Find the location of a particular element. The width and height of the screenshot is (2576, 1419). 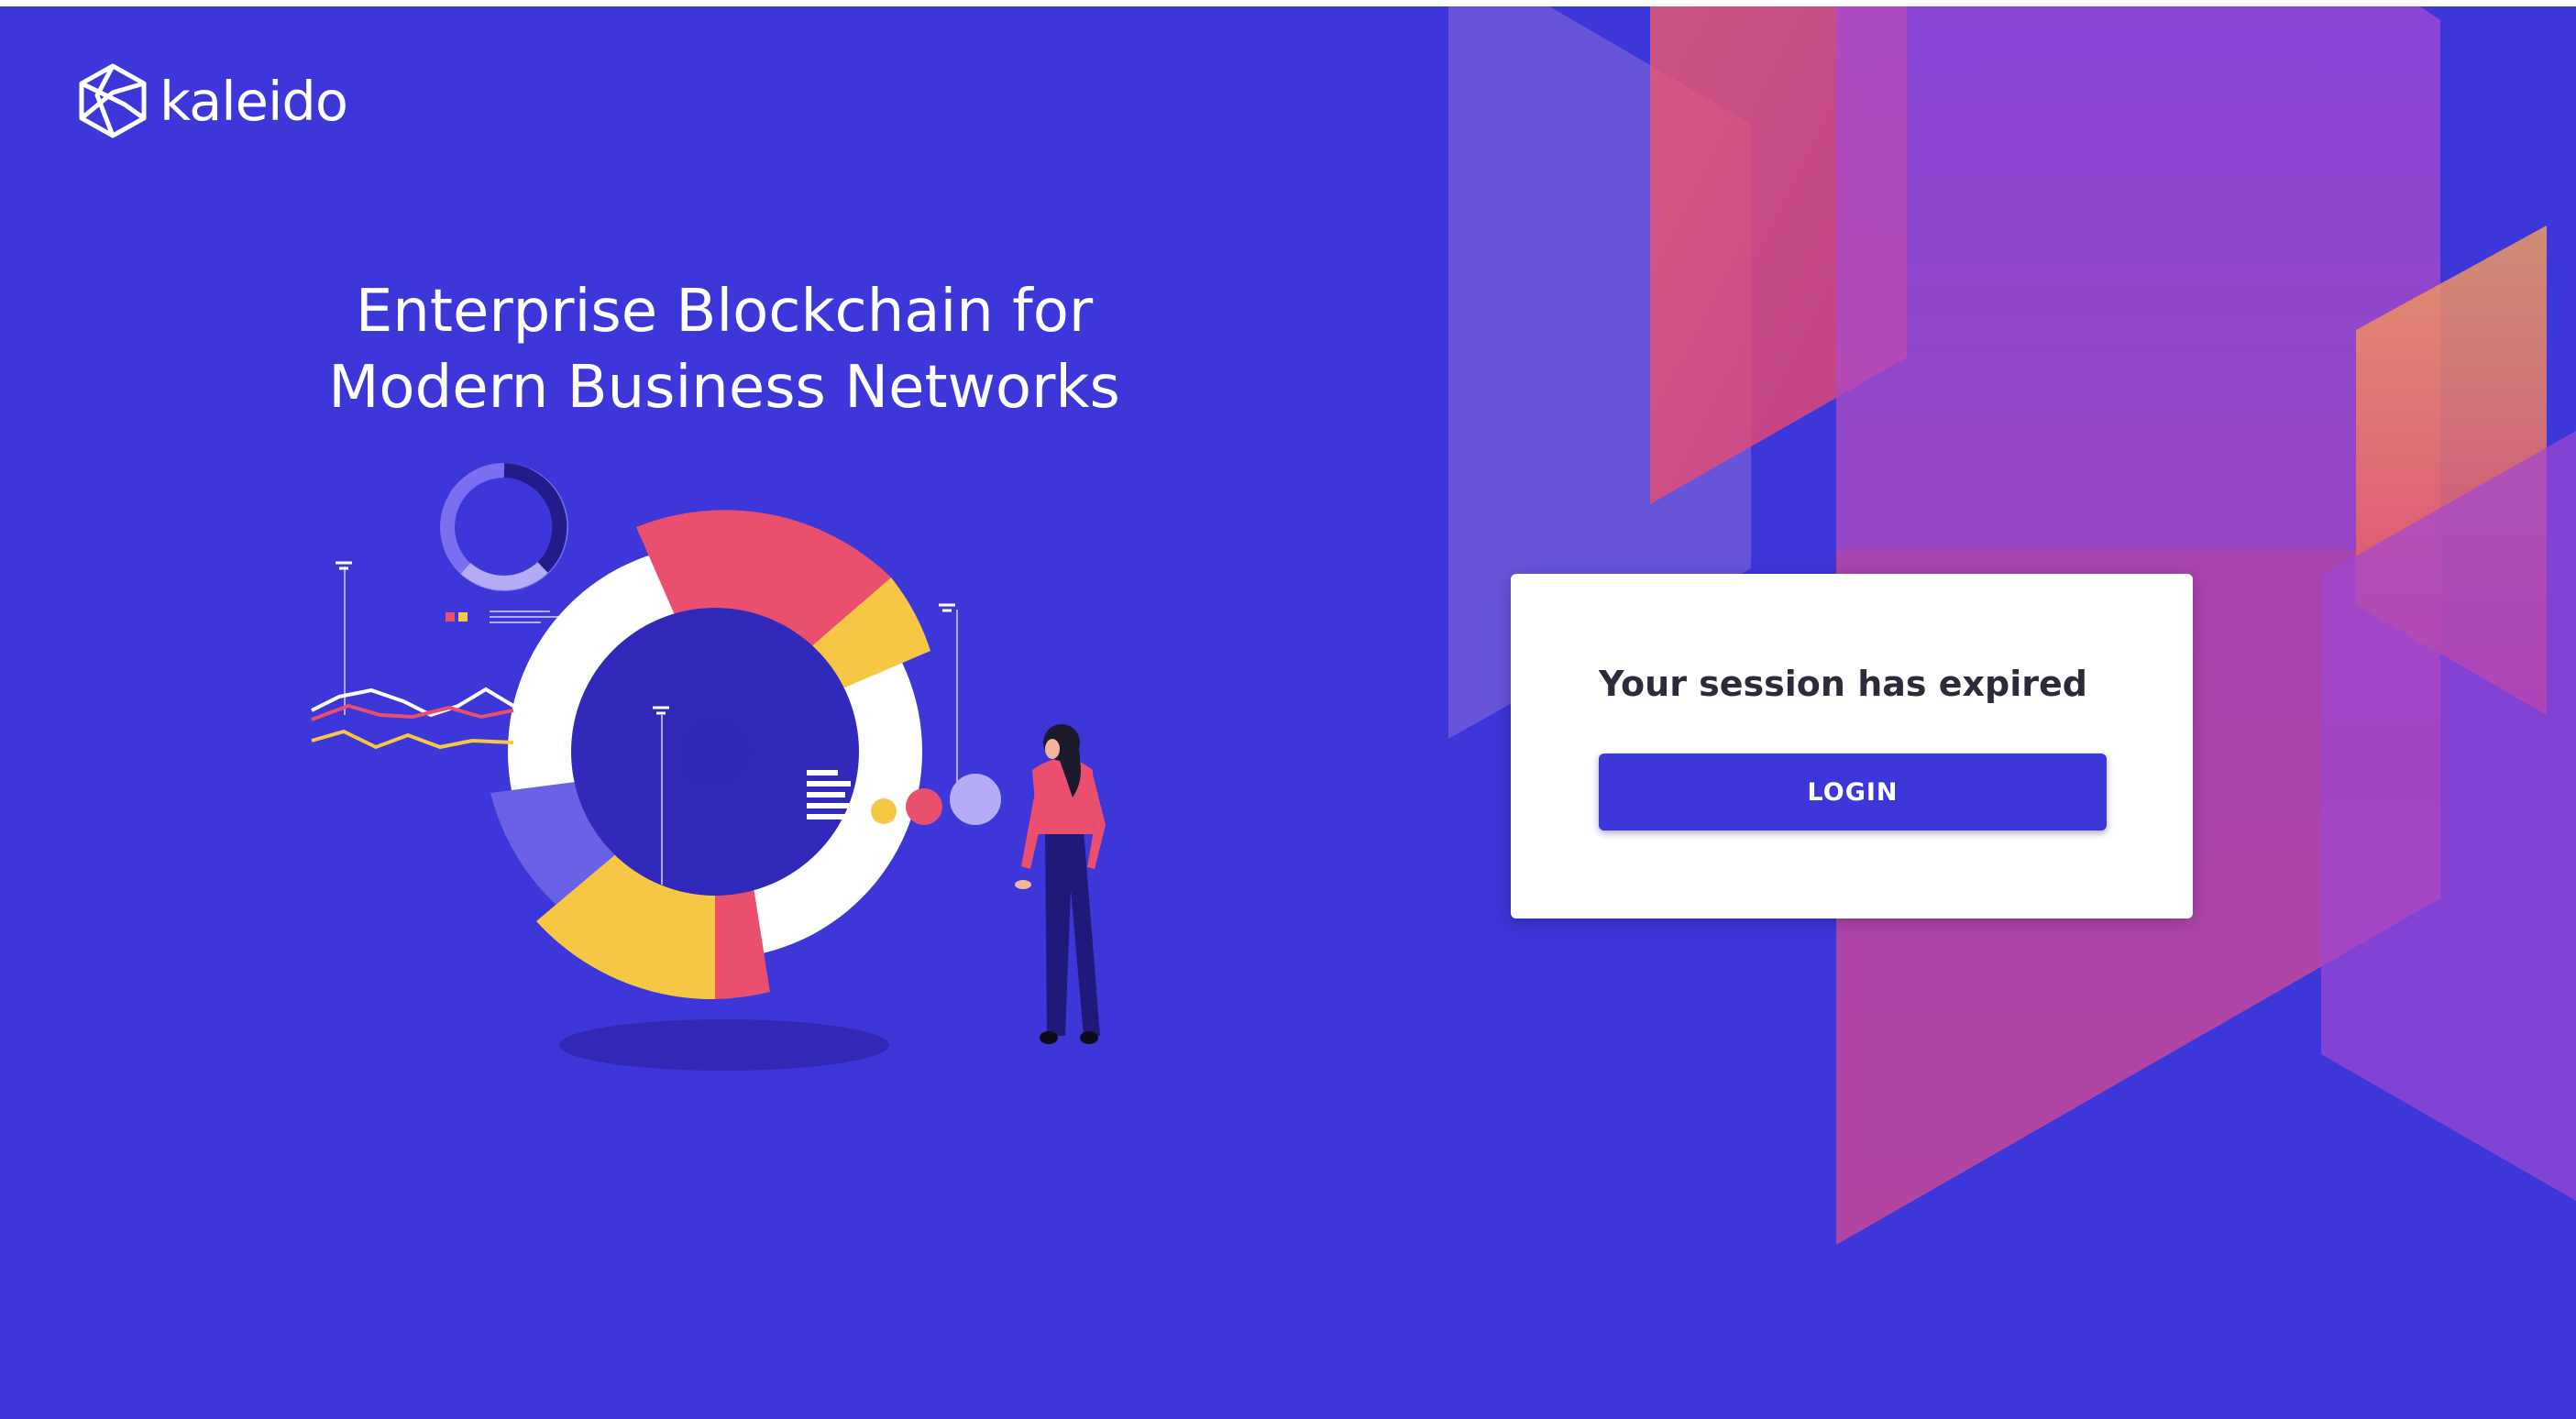

illustration-shadow is located at coordinates (724, 1045).